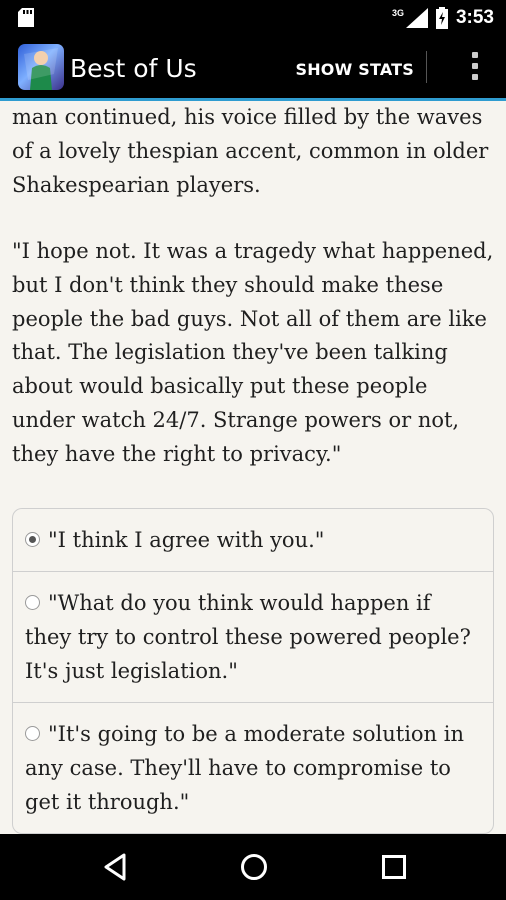  I want to click on signal-icon, so click(416, 18).